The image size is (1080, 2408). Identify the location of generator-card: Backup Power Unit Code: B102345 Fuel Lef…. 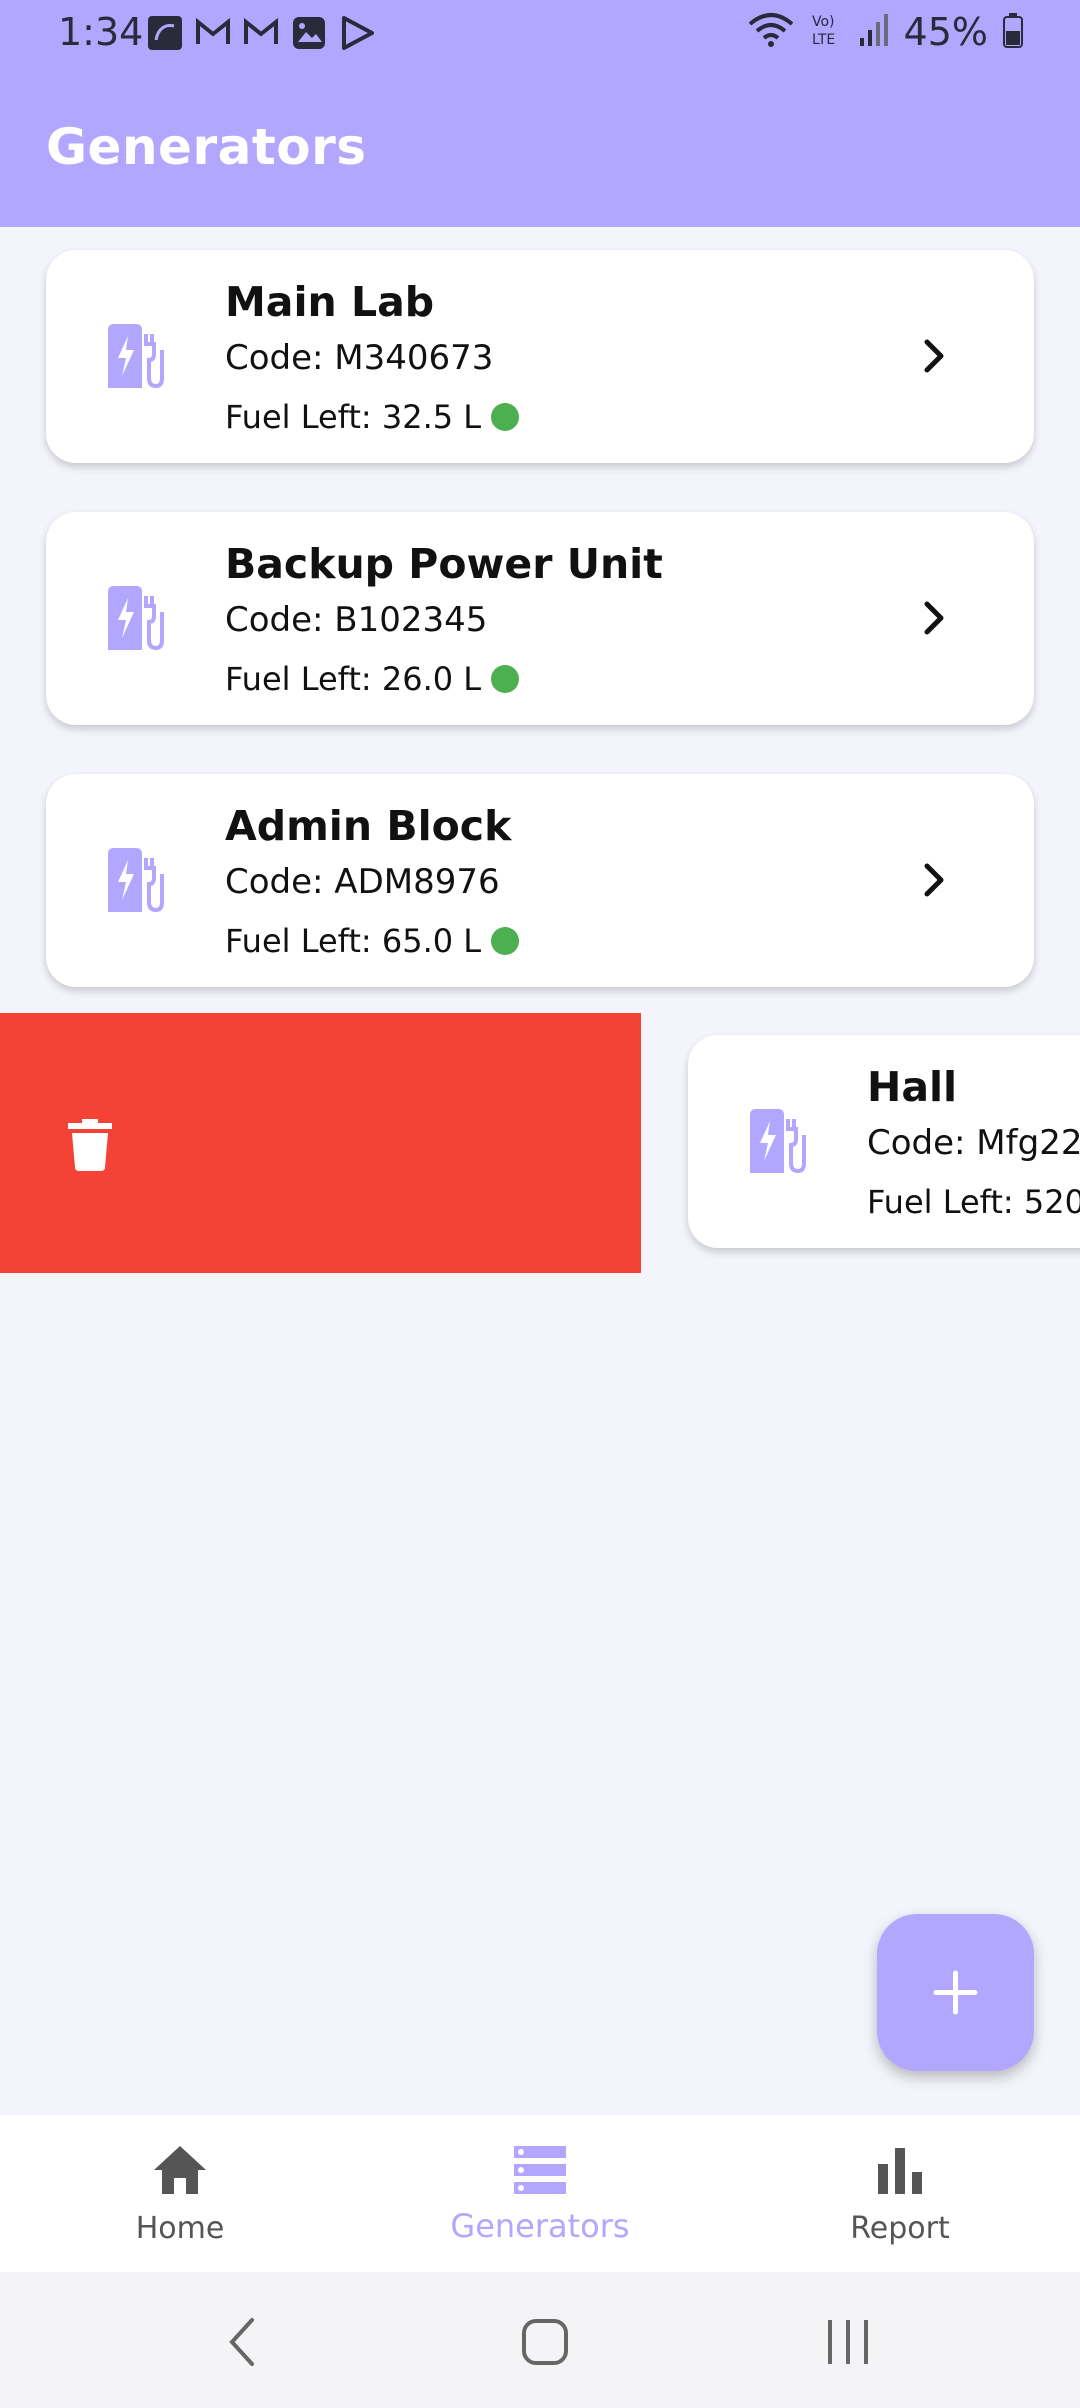
(540, 618).